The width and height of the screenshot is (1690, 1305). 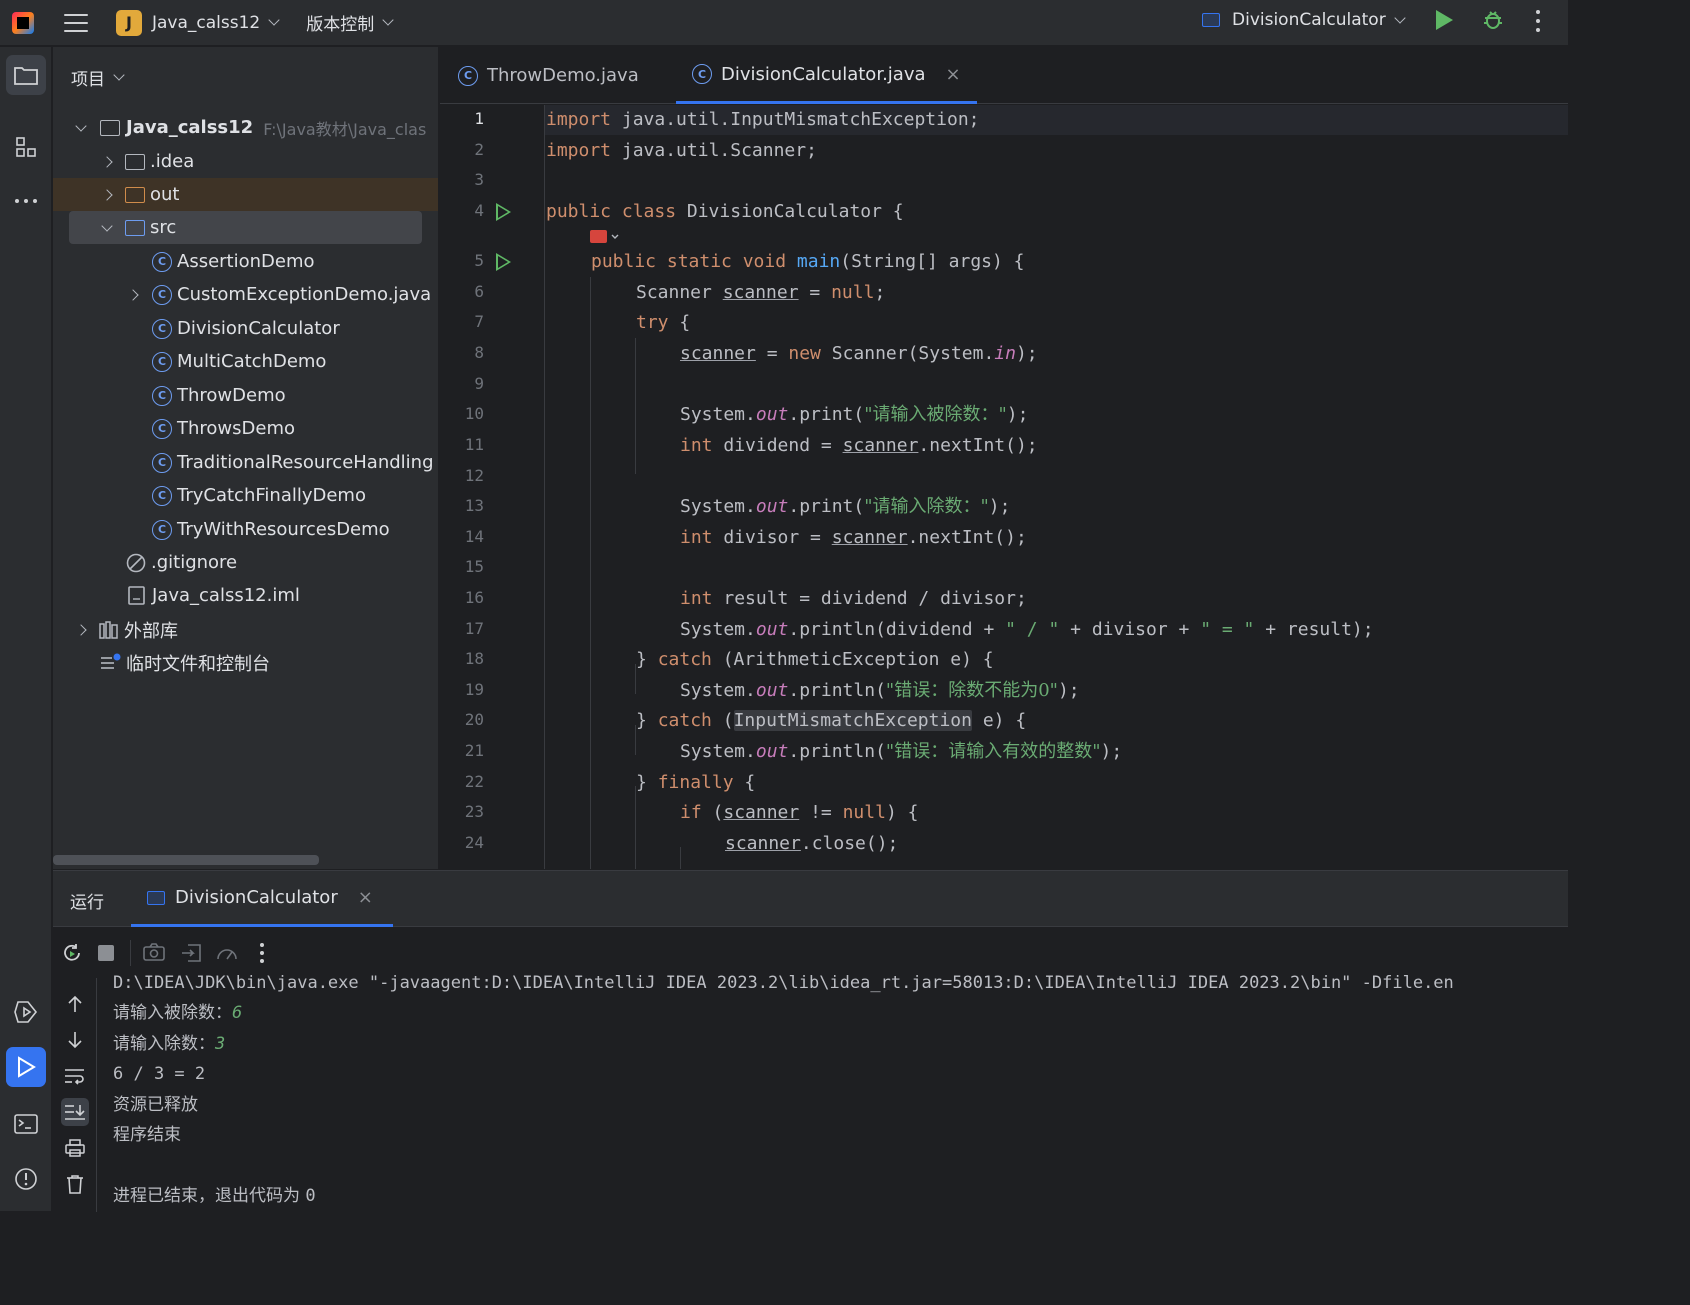 What do you see at coordinates (98, 77) in the screenshot?
I see `project-panel-header: 项目` at bounding box center [98, 77].